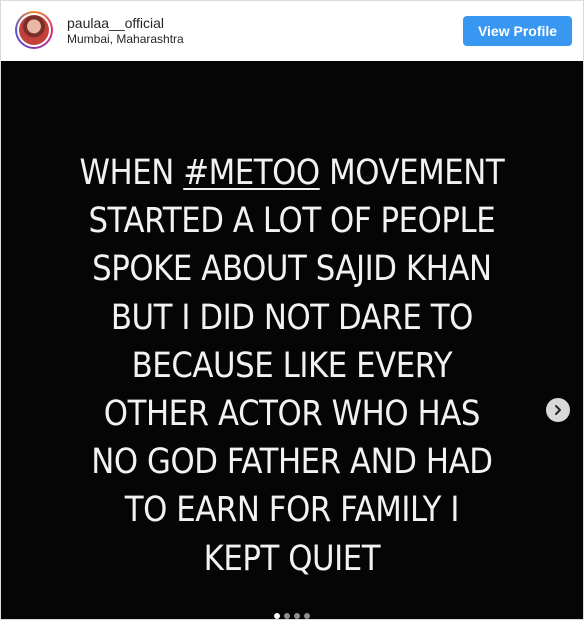 Image resolution: width=584 pixels, height=621 pixels. I want to click on user-info: paulaa__official Mumbai, Maharashtra, so click(125, 30).